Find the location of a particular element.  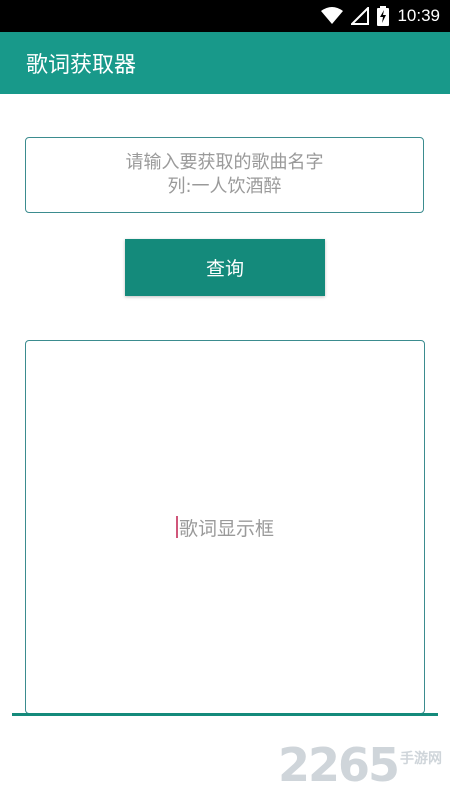

app-bar: 歌词获取器 is located at coordinates (225, 63).